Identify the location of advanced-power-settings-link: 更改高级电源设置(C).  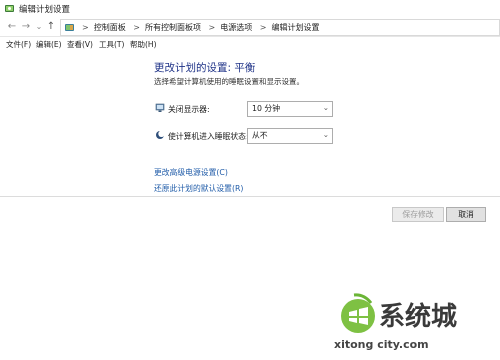
(191, 172).